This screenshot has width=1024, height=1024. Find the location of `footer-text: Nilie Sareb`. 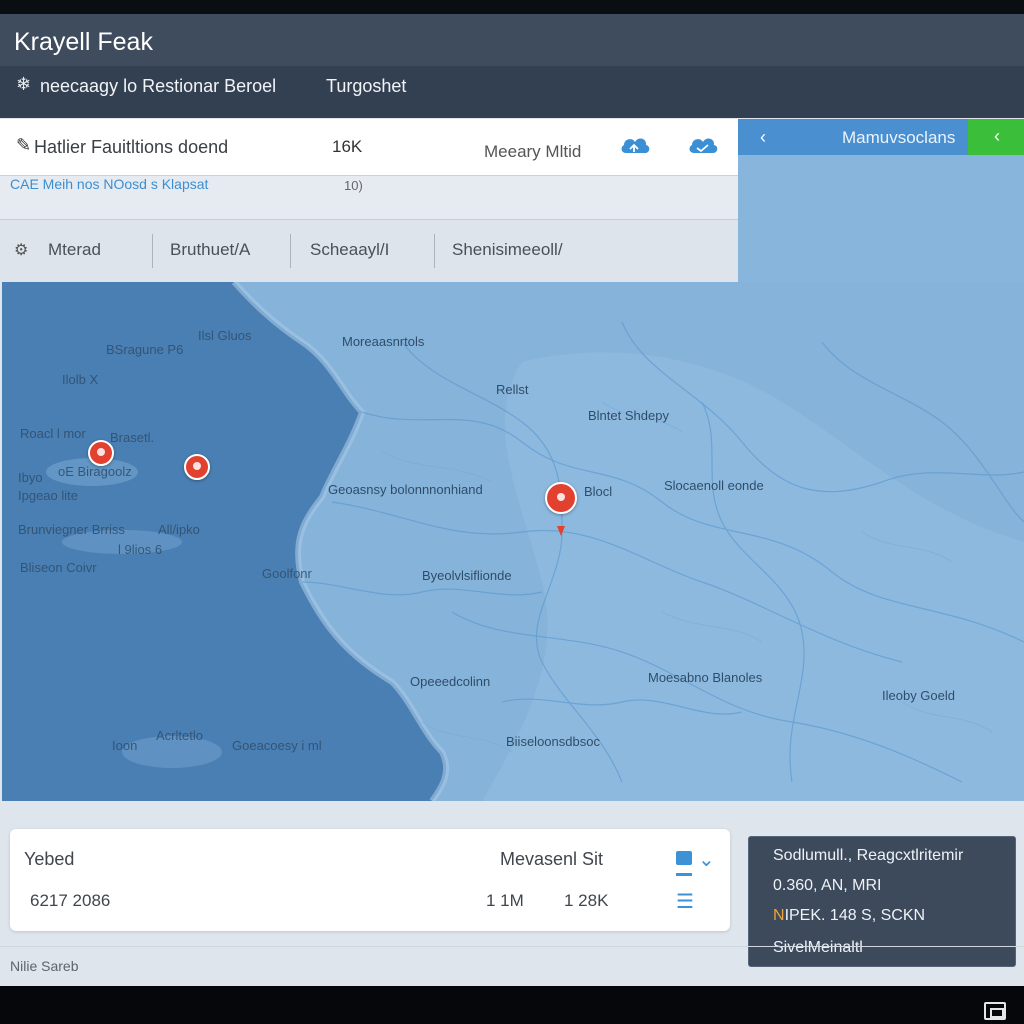

footer-text: Nilie Sareb is located at coordinates (44, 966).